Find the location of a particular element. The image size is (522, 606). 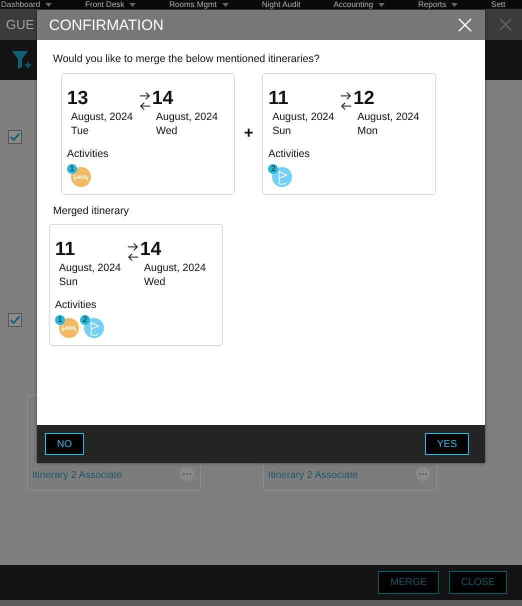

window-title: GUE is located at coordinates (20, 24).